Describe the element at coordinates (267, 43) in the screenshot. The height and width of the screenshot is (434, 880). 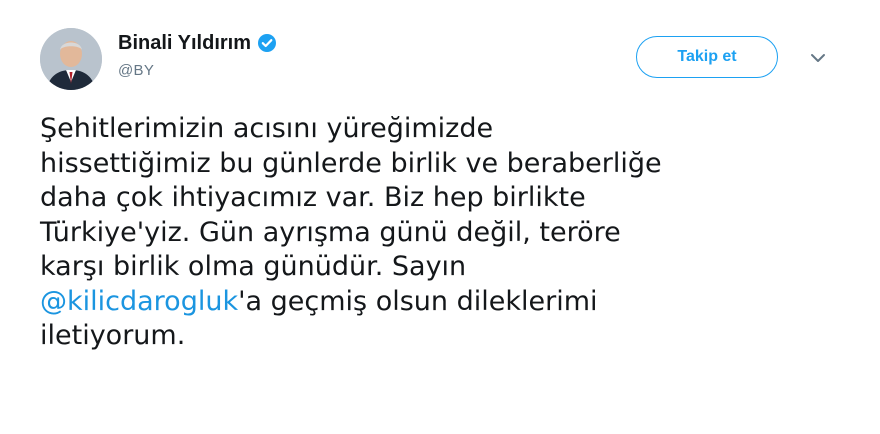
I see `verified-badge-icon` at that location.